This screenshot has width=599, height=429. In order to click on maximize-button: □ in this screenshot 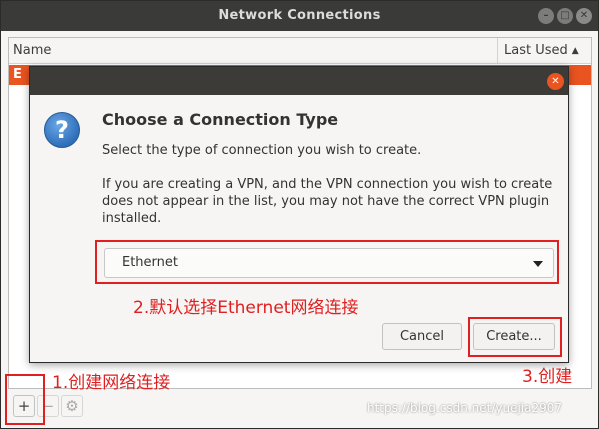, I will do `click(565, 16)`.